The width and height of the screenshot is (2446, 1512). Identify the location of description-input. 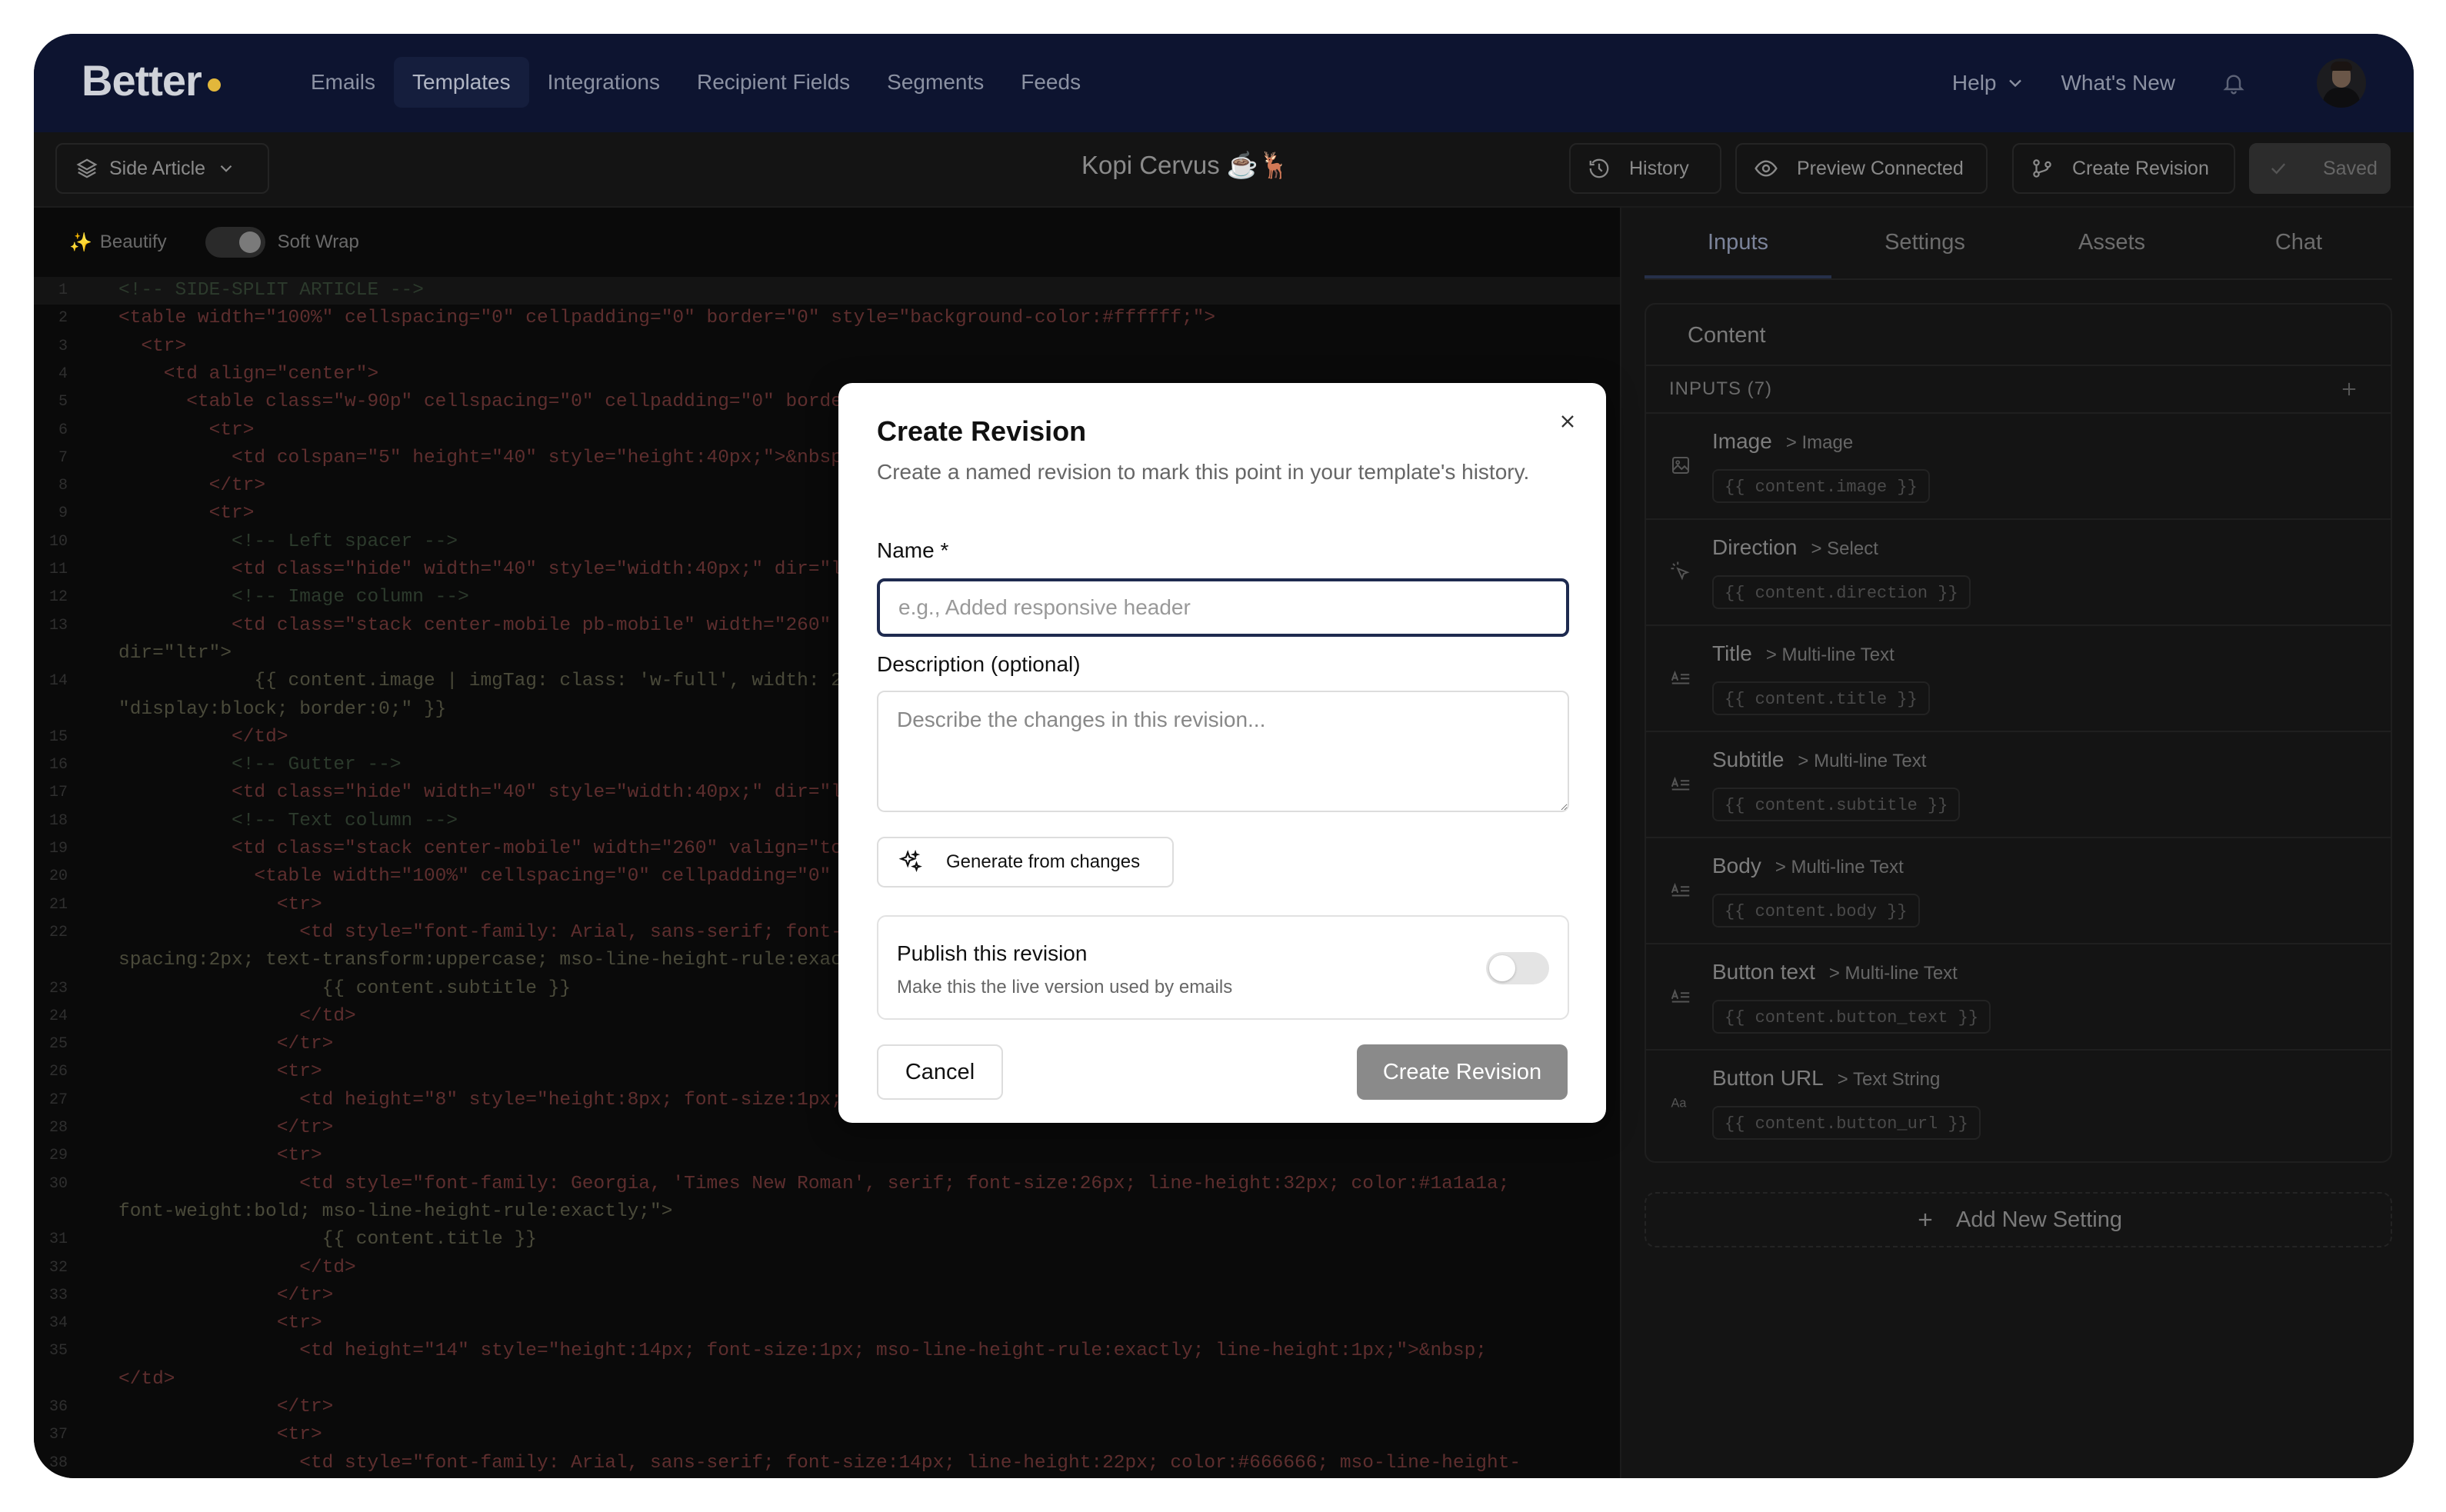
(1223, 751).